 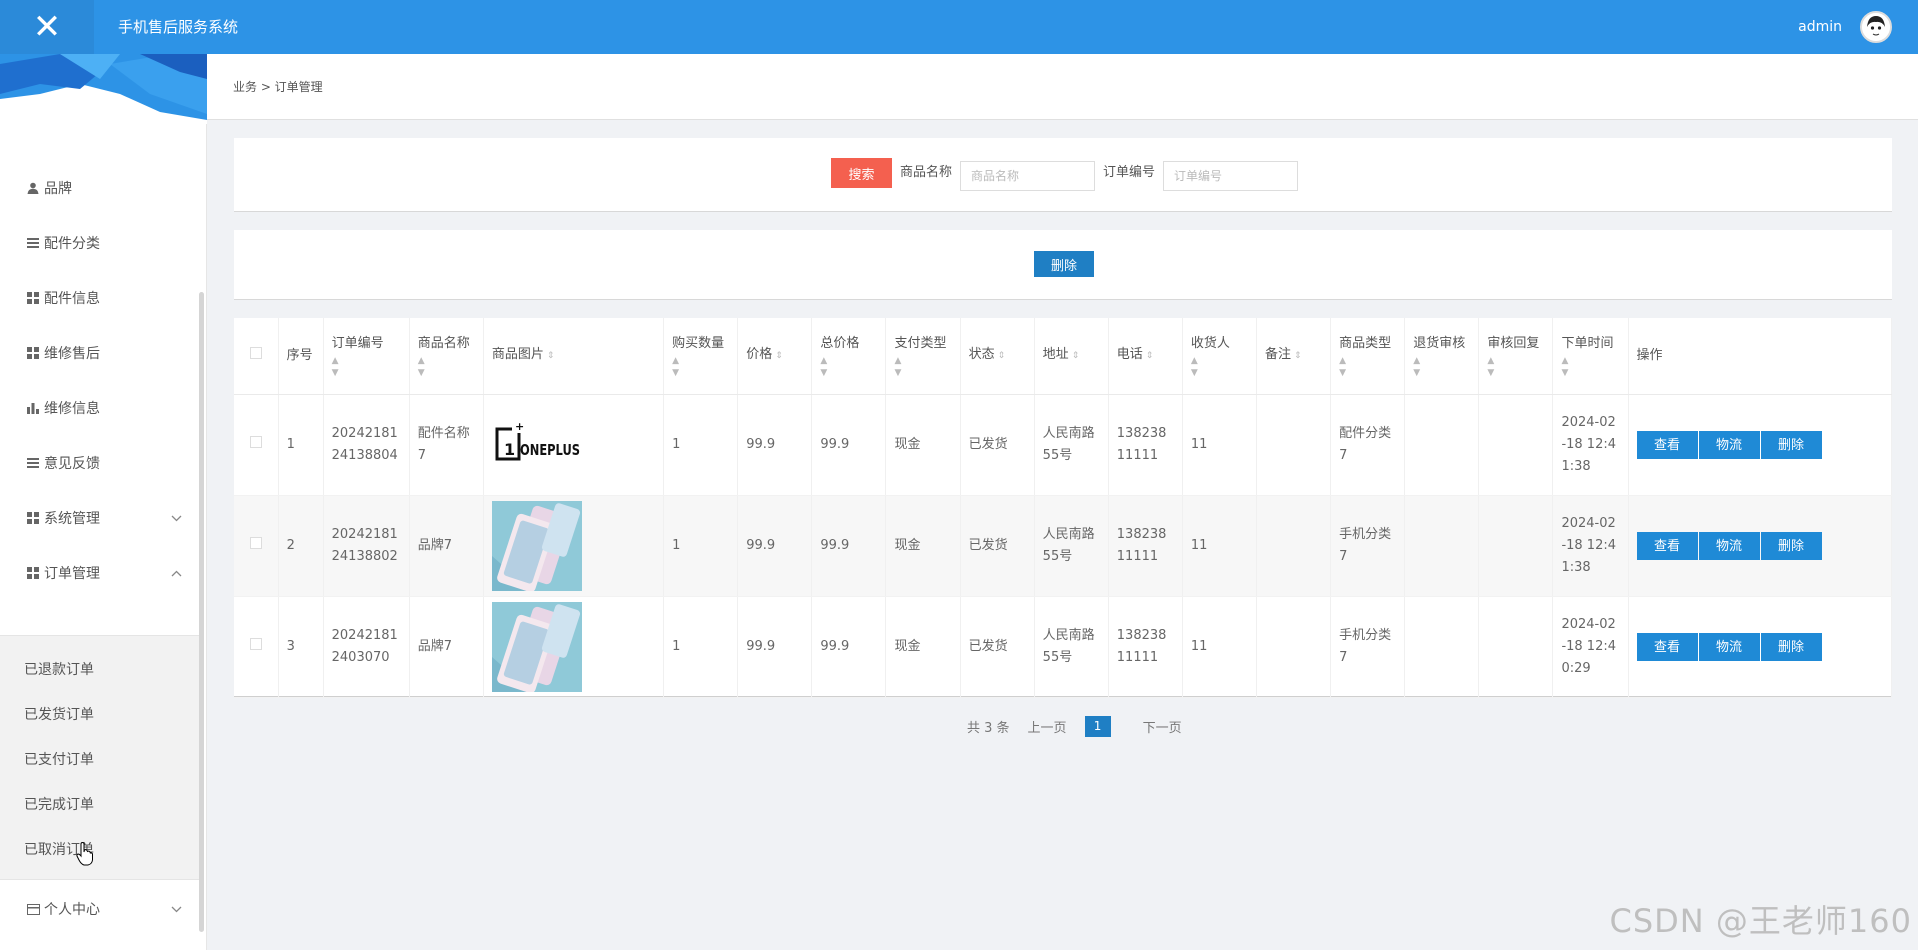 What do you see at coordinates (176, 518) in the screenshot?
I see `chevron-down-icon` at bounding box center [176, 518].